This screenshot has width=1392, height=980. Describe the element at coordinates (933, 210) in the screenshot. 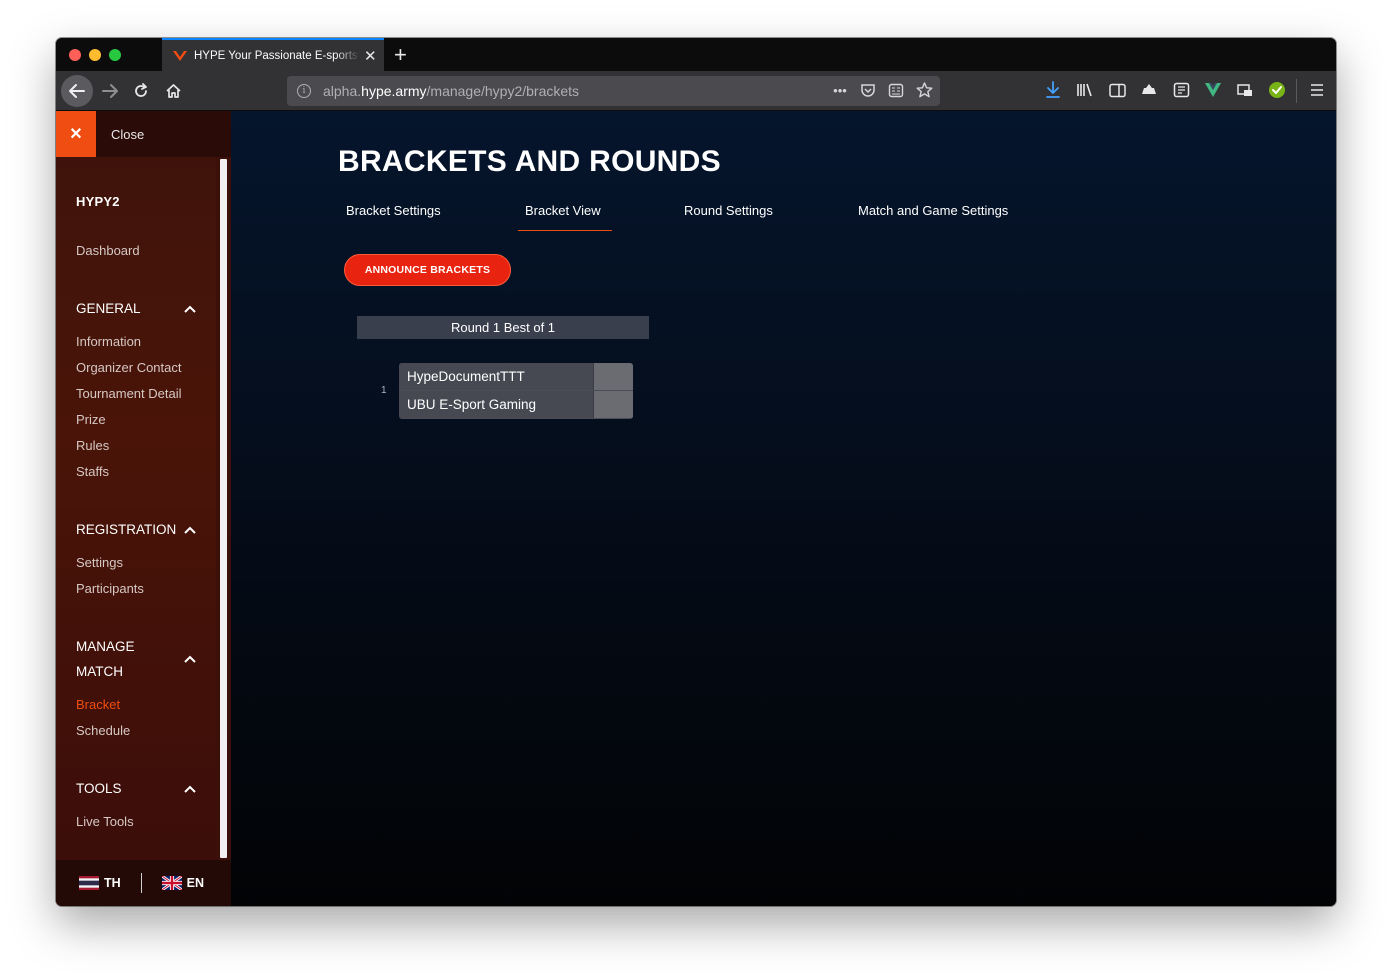

I see `tab-match-game-settings: Match and Game Settings` at that location.